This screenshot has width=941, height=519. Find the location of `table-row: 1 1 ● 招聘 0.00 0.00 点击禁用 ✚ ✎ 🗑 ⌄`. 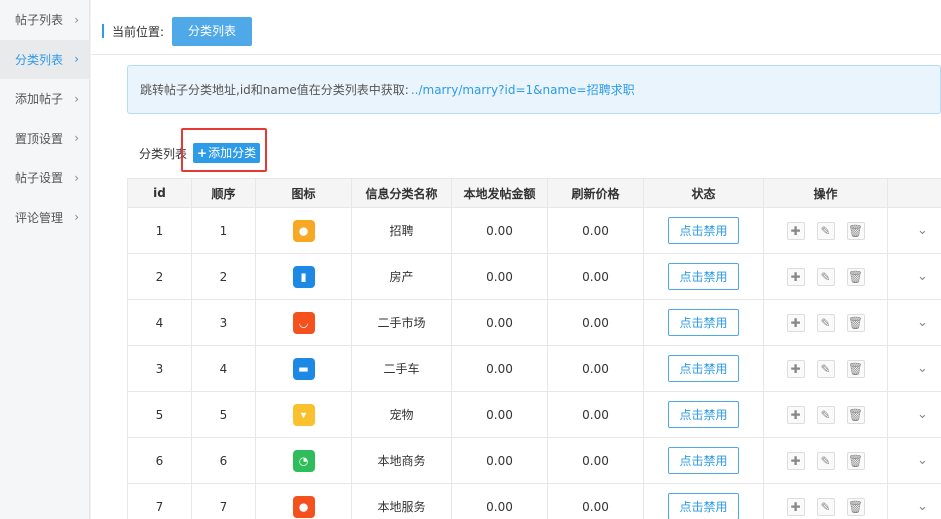

table-row: 1 1 ● 招聘 0.00 0.00 点击禁用 ✚ ✎ 🗑 ⌄ is located at coordinates (534, 230).